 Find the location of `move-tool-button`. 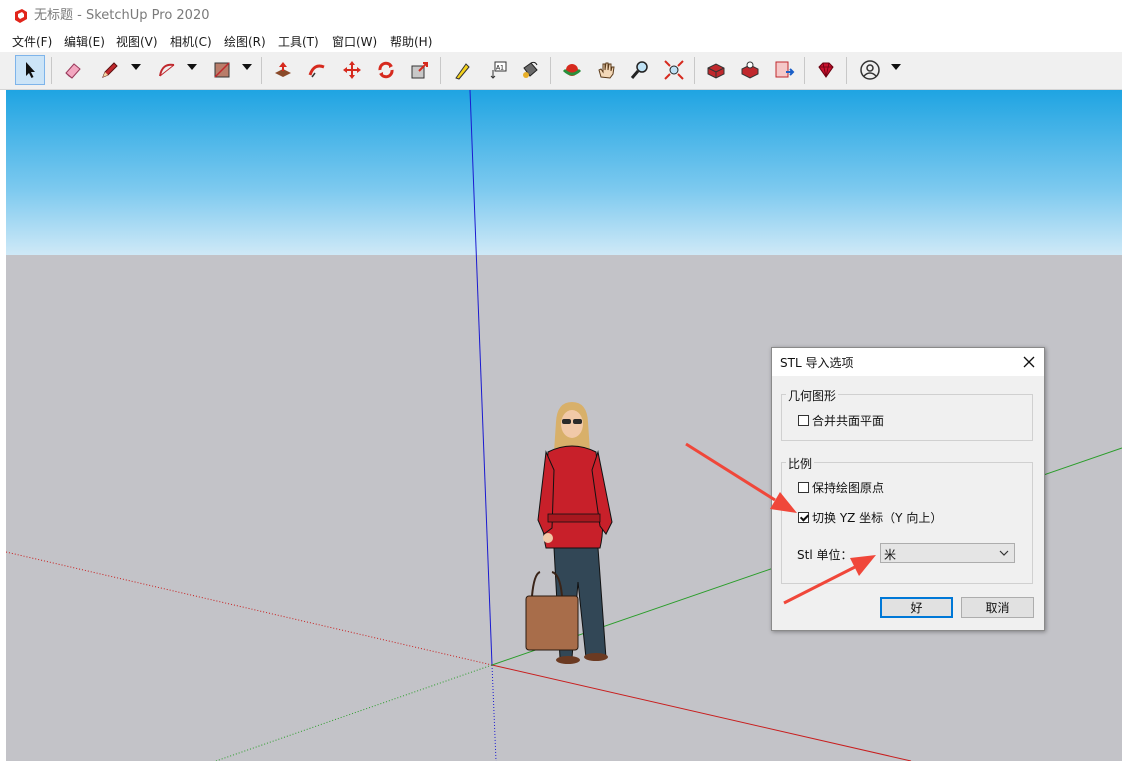

move-tool-button is located at coordinates (352, 70).